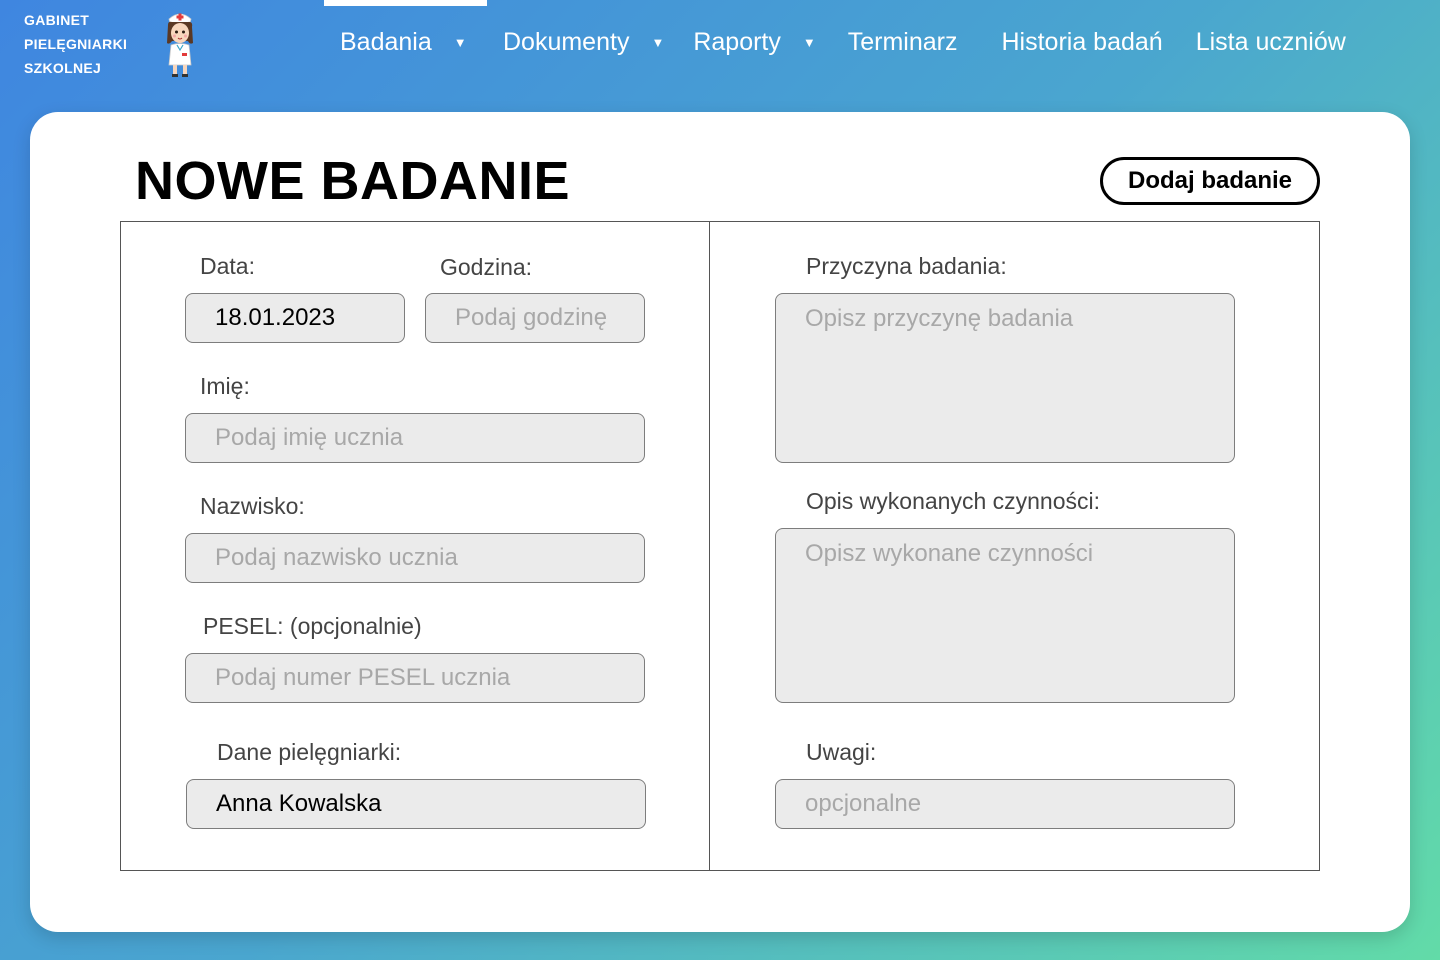 Image resolution: width=1440 pixels, height=960 pixels. What do you see at coordinates (416, 804) in the screenshot?
I see `nurse-field` at bounding box center [416, 804].